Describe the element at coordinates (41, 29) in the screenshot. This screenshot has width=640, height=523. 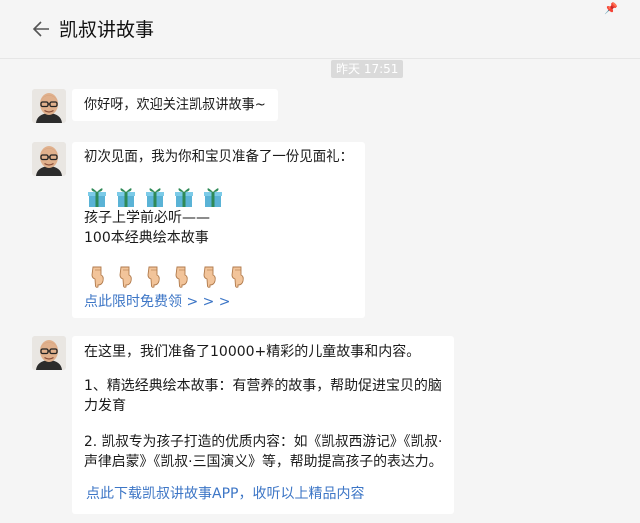
I see `arrow-left-icon` at that location.